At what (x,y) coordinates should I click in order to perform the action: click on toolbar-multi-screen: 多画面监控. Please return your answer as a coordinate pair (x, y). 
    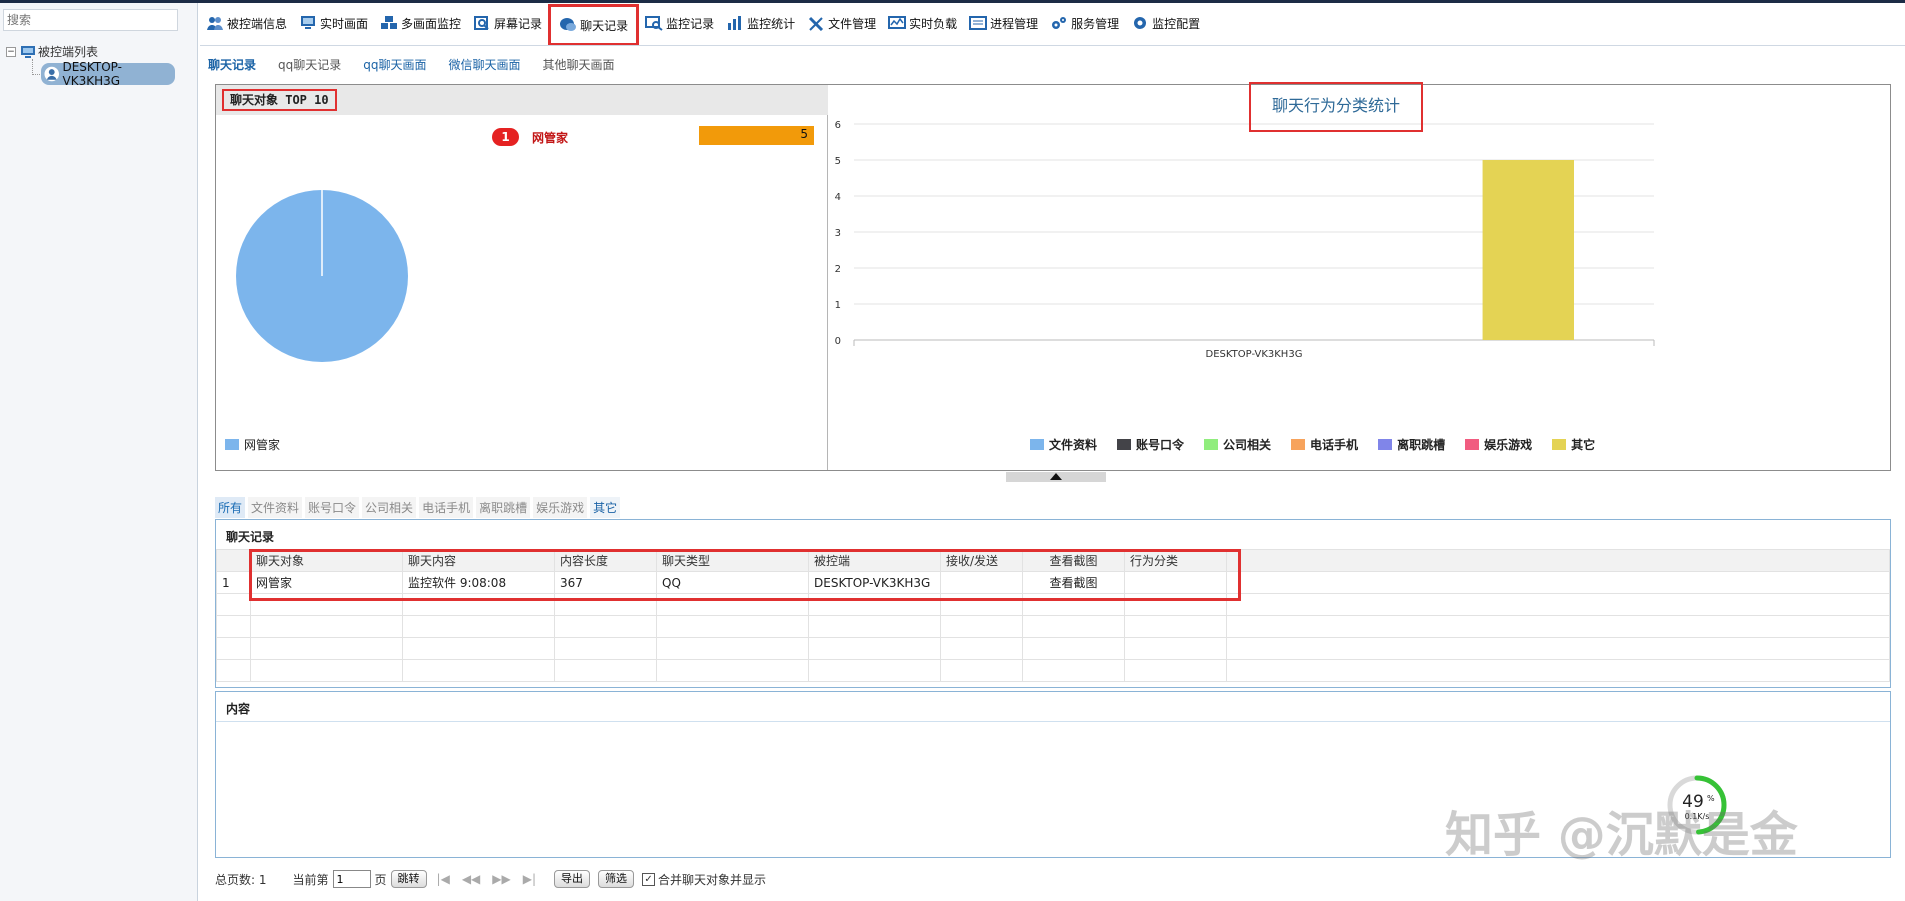
    Looking at the image, I should click on (420, 23).